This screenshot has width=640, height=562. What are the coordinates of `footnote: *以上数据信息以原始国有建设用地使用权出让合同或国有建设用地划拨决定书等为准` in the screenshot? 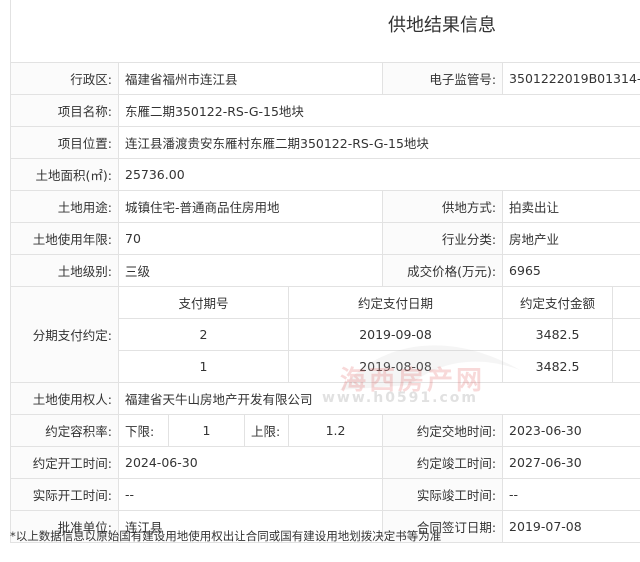 It's located at (226, 536).